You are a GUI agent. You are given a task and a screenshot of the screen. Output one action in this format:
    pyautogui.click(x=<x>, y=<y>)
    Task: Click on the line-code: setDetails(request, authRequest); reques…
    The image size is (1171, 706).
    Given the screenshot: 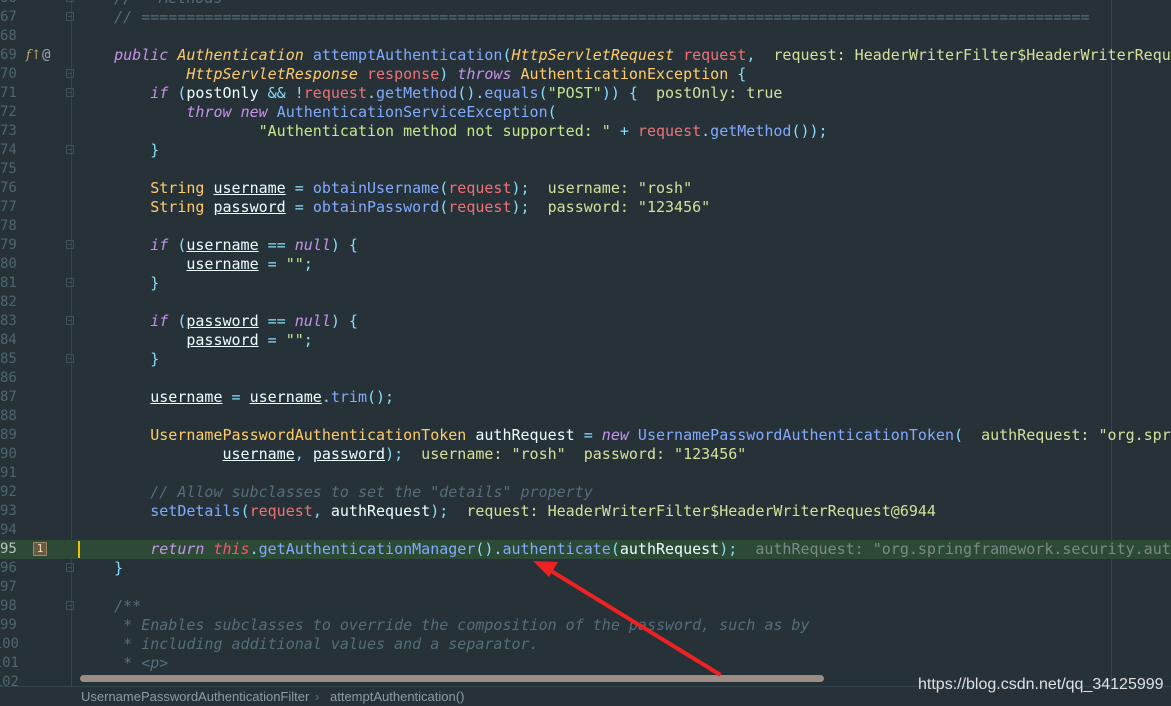 What is the action you would take?
    pyautogui.click(x=624, y=511)
    